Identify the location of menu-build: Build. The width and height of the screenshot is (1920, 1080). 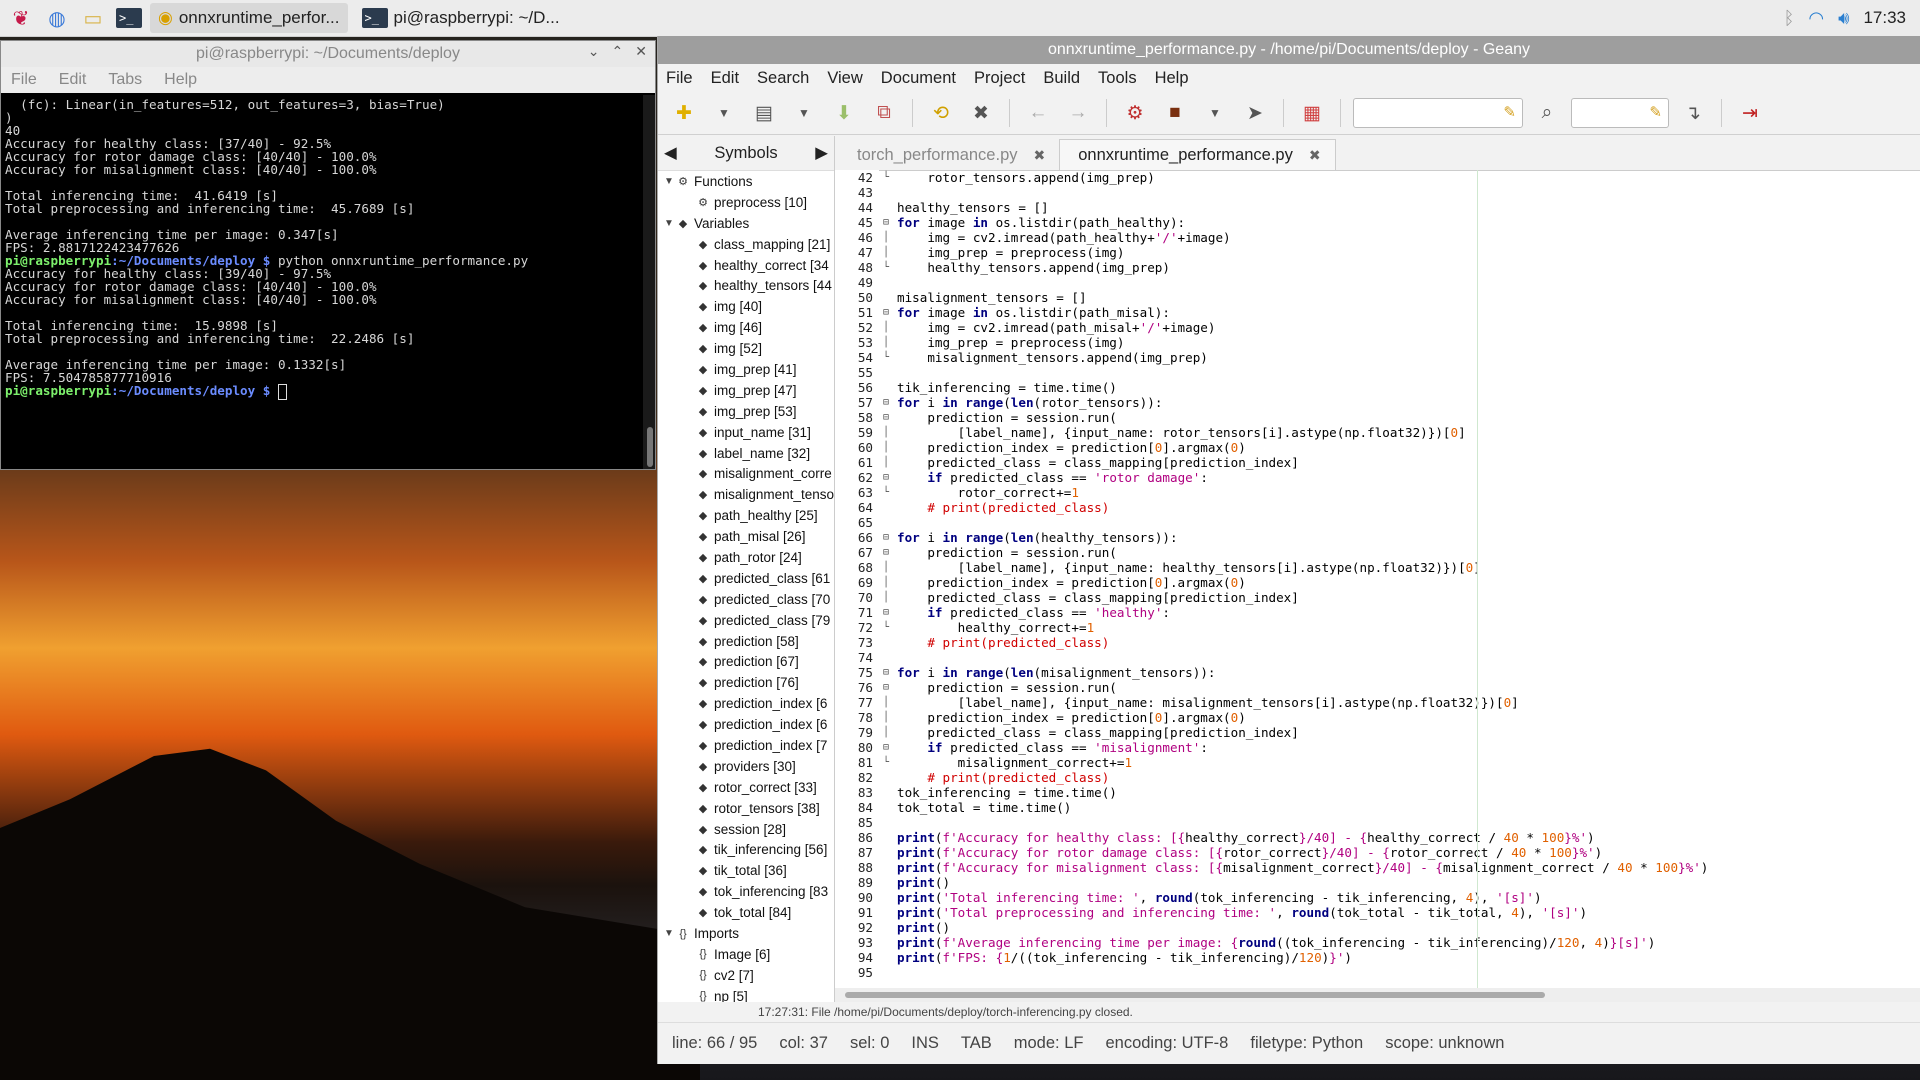
(1061, 78).